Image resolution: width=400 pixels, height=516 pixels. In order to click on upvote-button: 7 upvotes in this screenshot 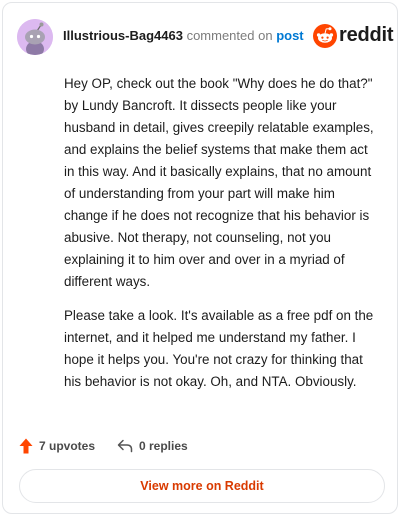, I will do `click(57, 446)`.